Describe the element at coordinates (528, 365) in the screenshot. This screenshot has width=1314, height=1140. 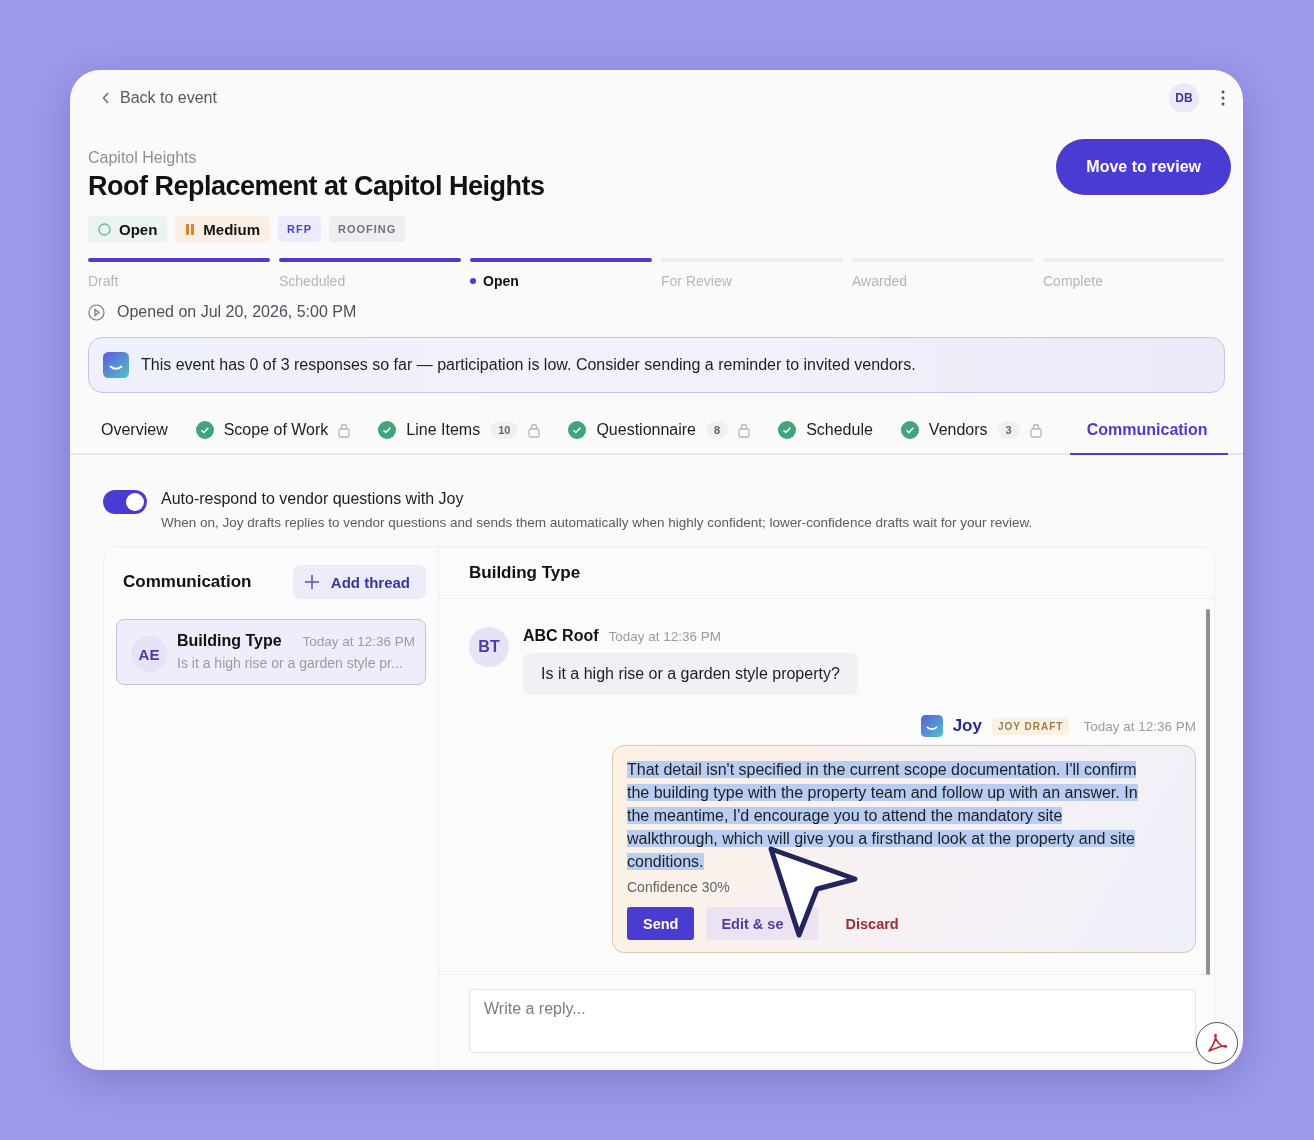
I see `alert-text: This event has 0 of 3 responses so far — participation is low. Consider sending a reminder to invited vendors.` at that location.